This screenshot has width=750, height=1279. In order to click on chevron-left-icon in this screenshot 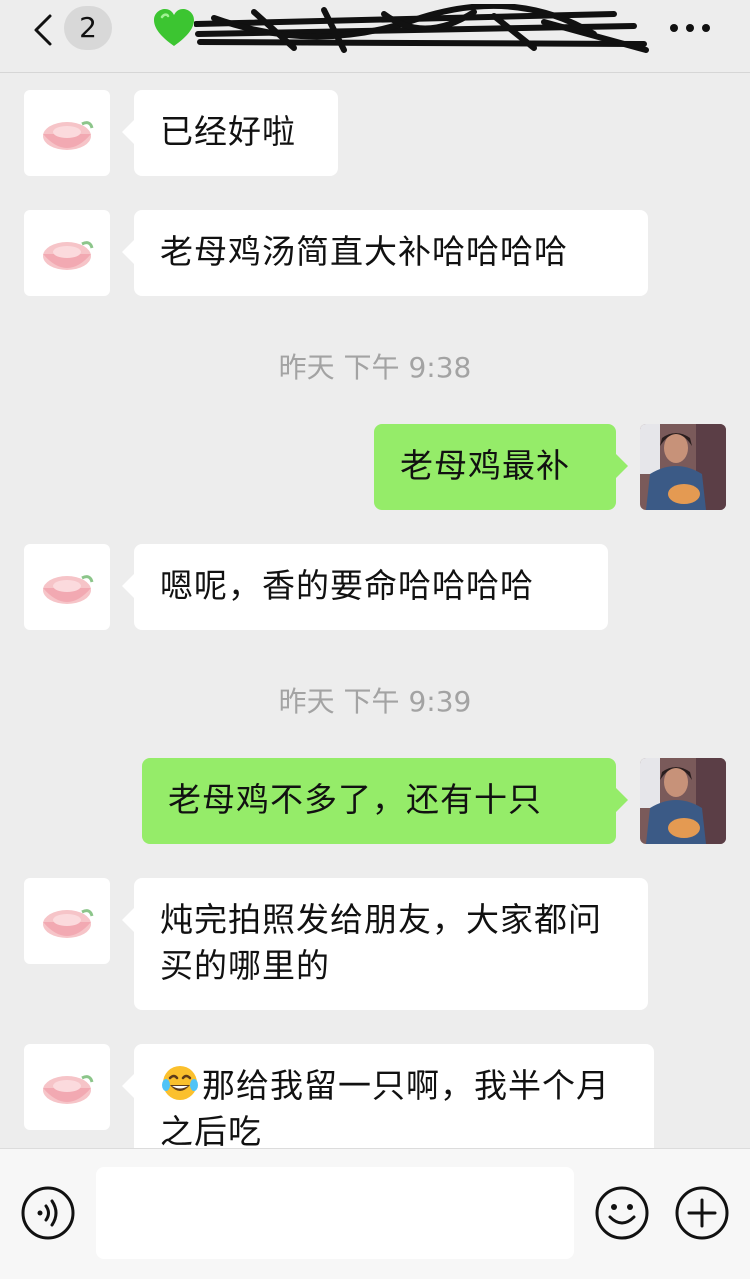, I will do `click(43, 30)`.